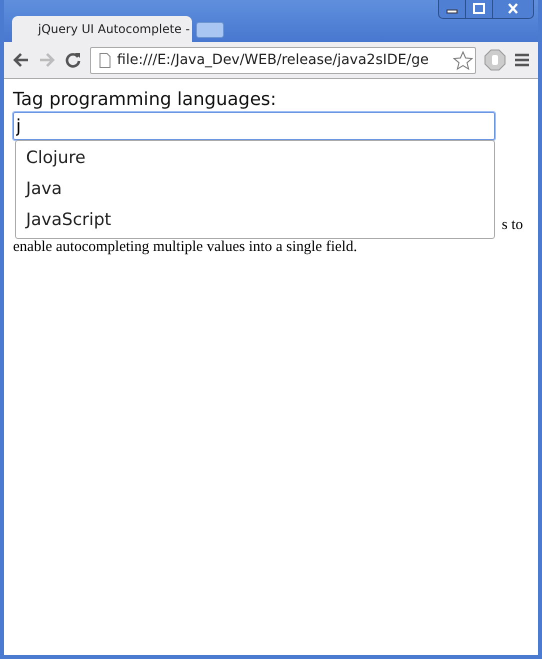 This screenshot has height=659, width=542. What do you see at coordinates (255, 220) in the screenshot?
I see `suggestion-item: JavaScript` at bounding box center [255, 220].